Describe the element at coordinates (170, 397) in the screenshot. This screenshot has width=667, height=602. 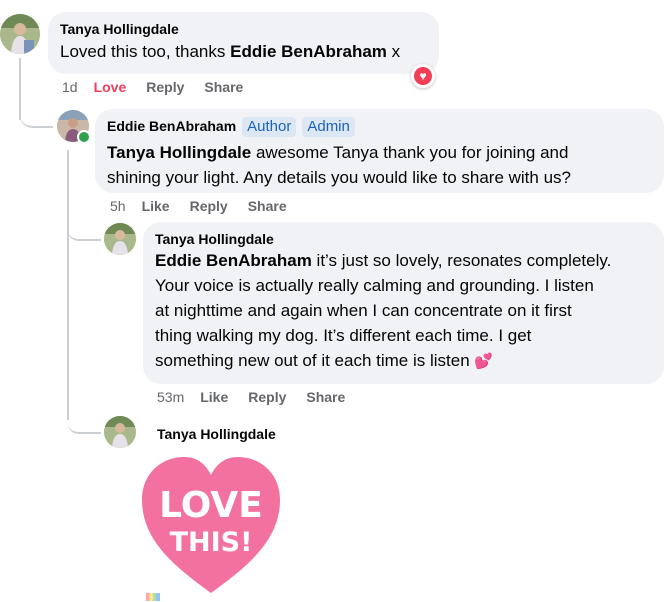
I see `comment-time: 53m` at that location.